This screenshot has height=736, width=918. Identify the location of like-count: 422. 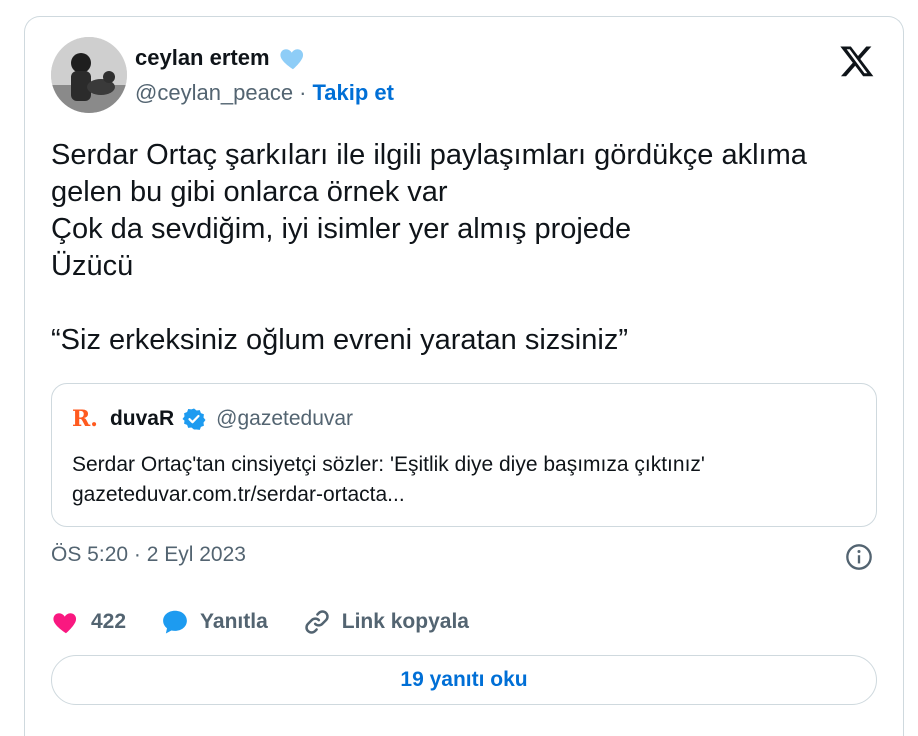
(109, 621).